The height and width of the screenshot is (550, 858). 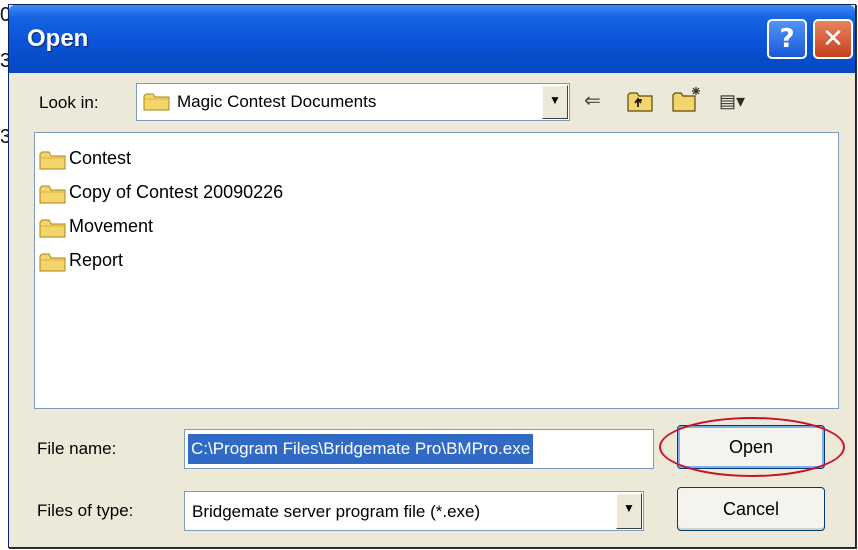 I want to click on close-button: ✕, so click(x=833, y=39).